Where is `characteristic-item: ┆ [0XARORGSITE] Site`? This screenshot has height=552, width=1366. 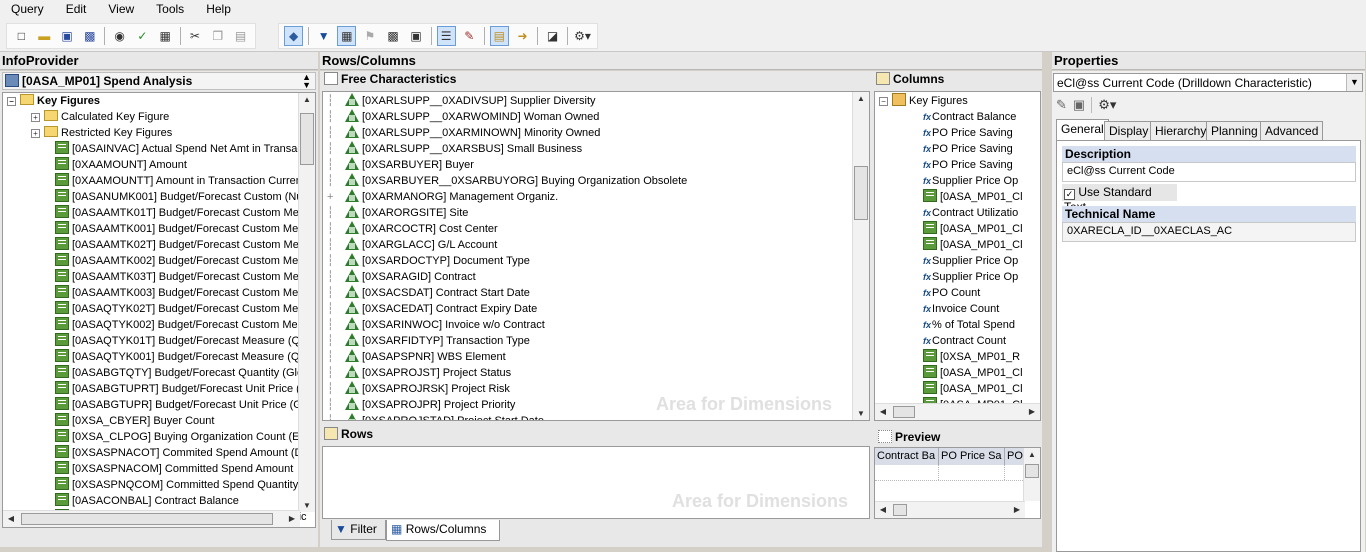 characteristic-item: ┆ [0XARORGSITE] Site is located at coordinates (397, 213).